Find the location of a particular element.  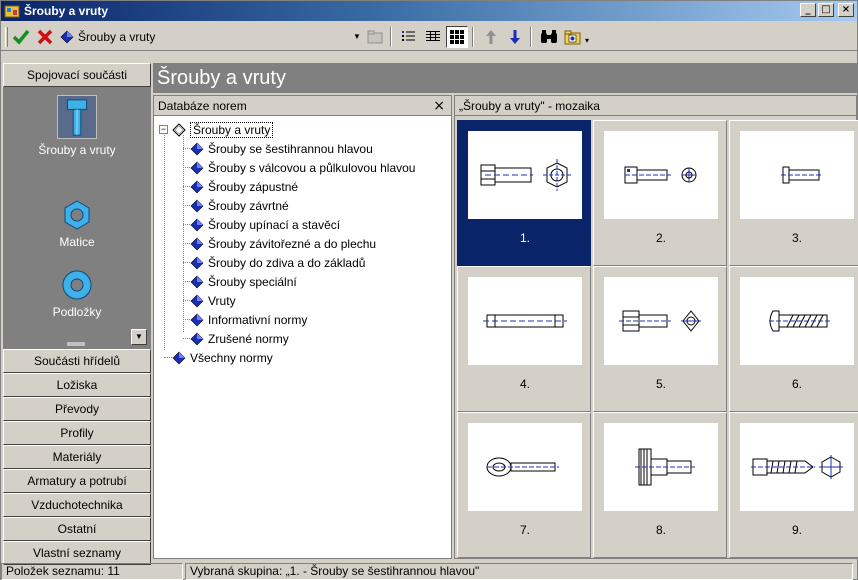

view-mosaic-button is located at coordinates (457, 36).